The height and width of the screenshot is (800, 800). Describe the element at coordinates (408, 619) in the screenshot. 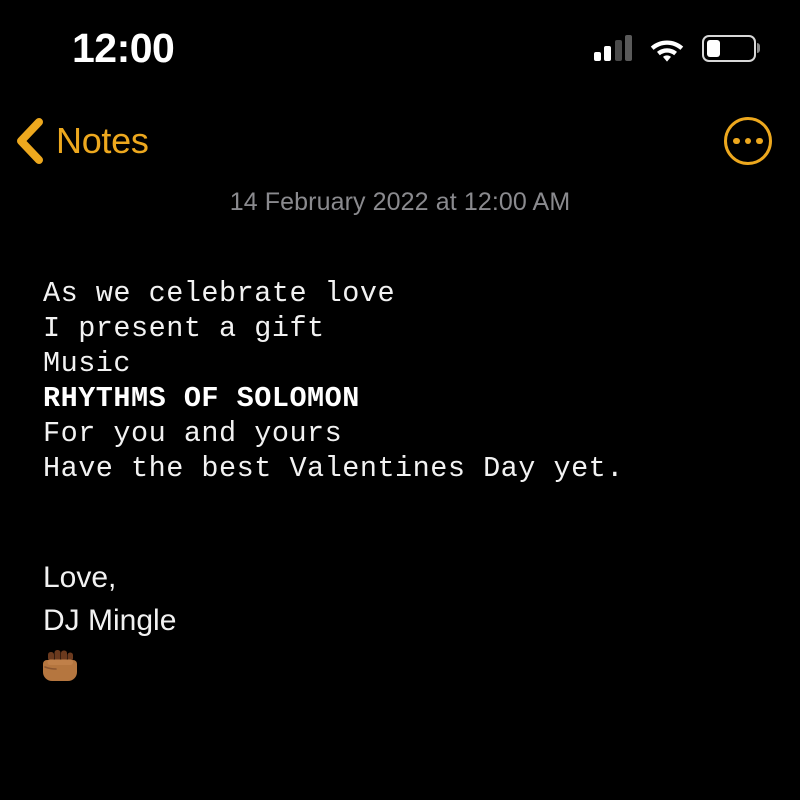

I see `note-signature: Love, DJ Mingle` at that location.